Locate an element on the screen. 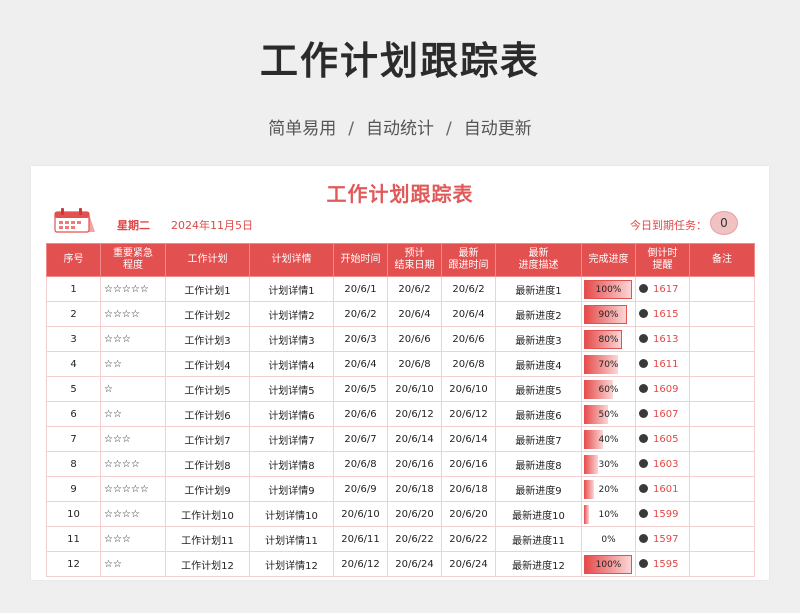 The width and height of the screenshot is (800, 613). cell-detail: 计划详情11 is located at coordinates (291, 539).